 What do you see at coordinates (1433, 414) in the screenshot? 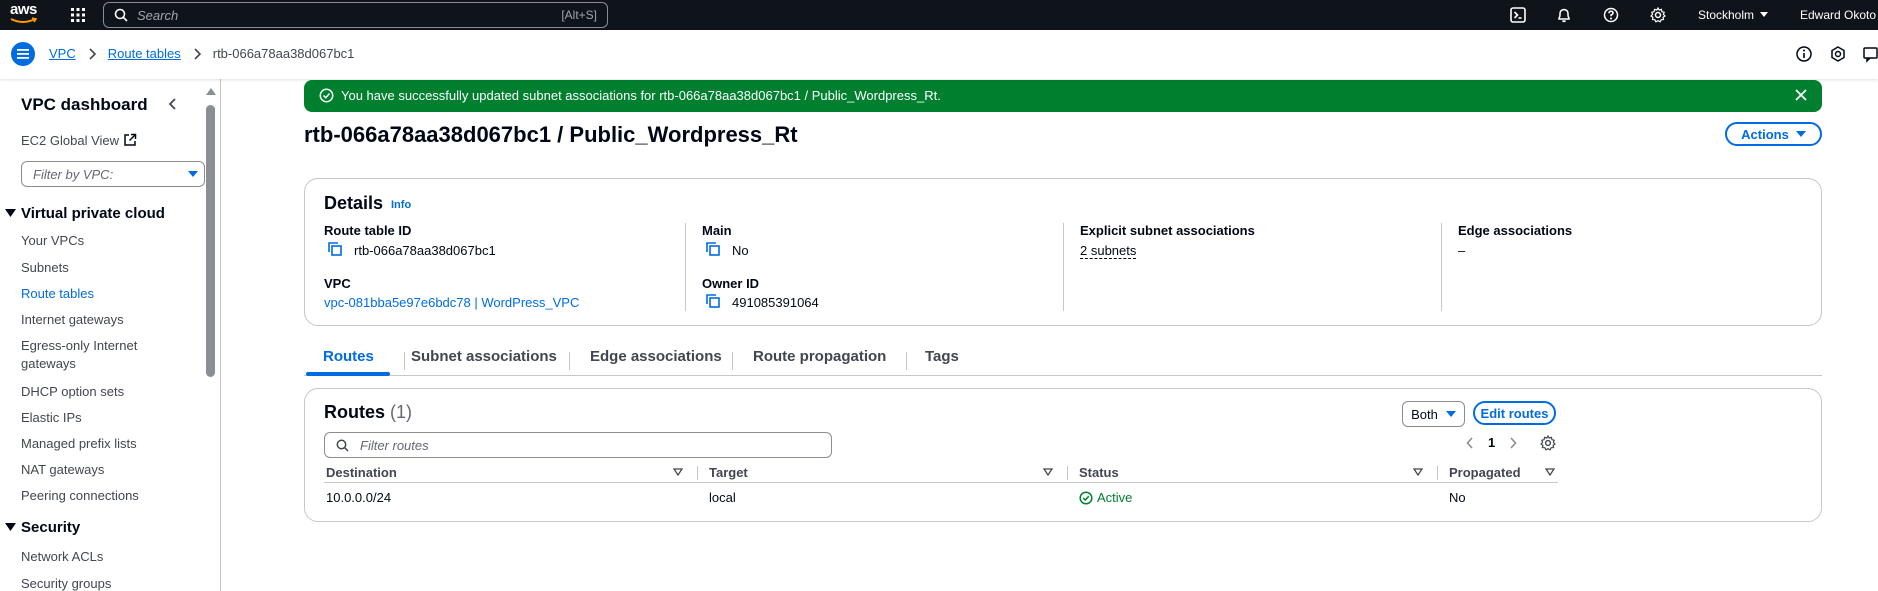
I see `route-type-select: Both` at bounding box center [1433, 414].